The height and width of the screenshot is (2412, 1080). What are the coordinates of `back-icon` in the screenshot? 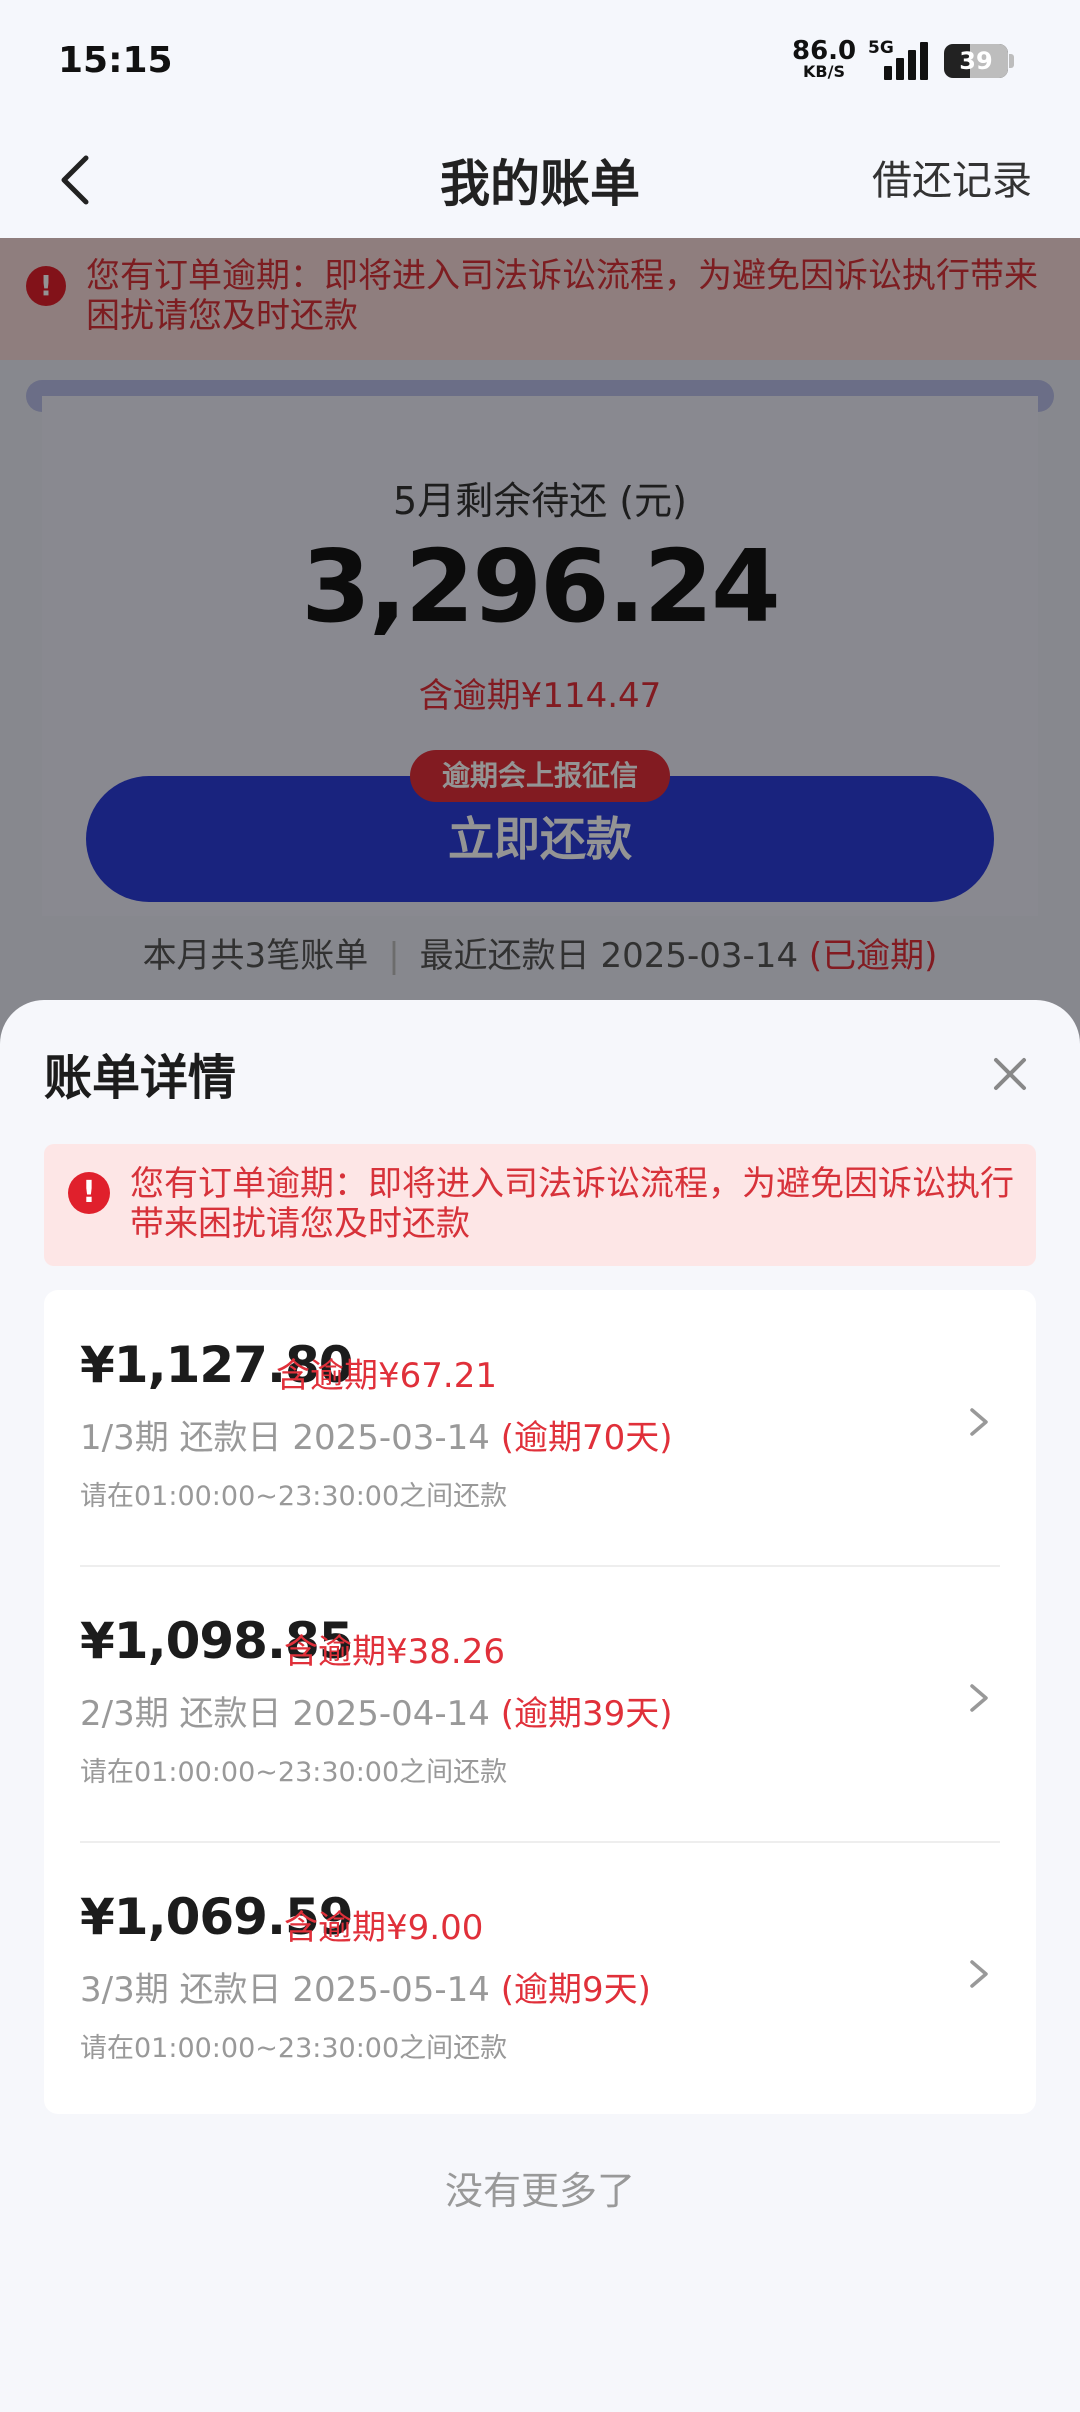 It's located at (76, 180).